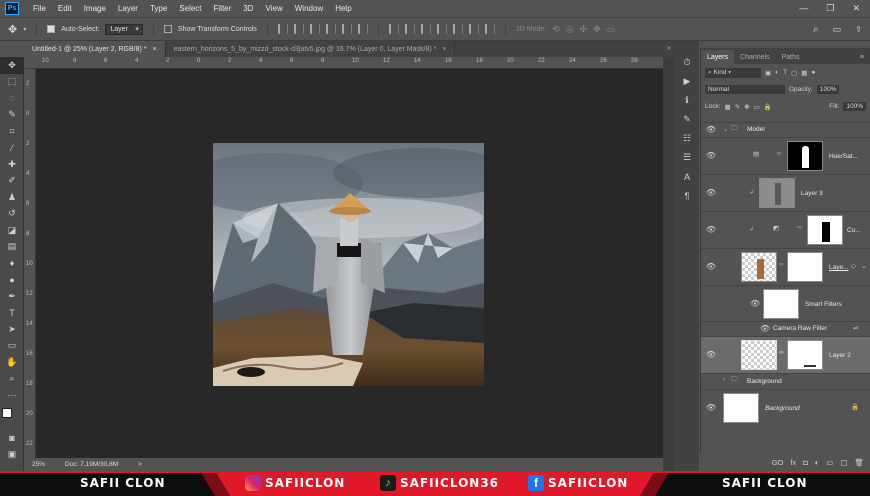 The width and height of the screenshot is (870, 496). I want to click on crop-tool-icon: ⌗, so click(12, 131).